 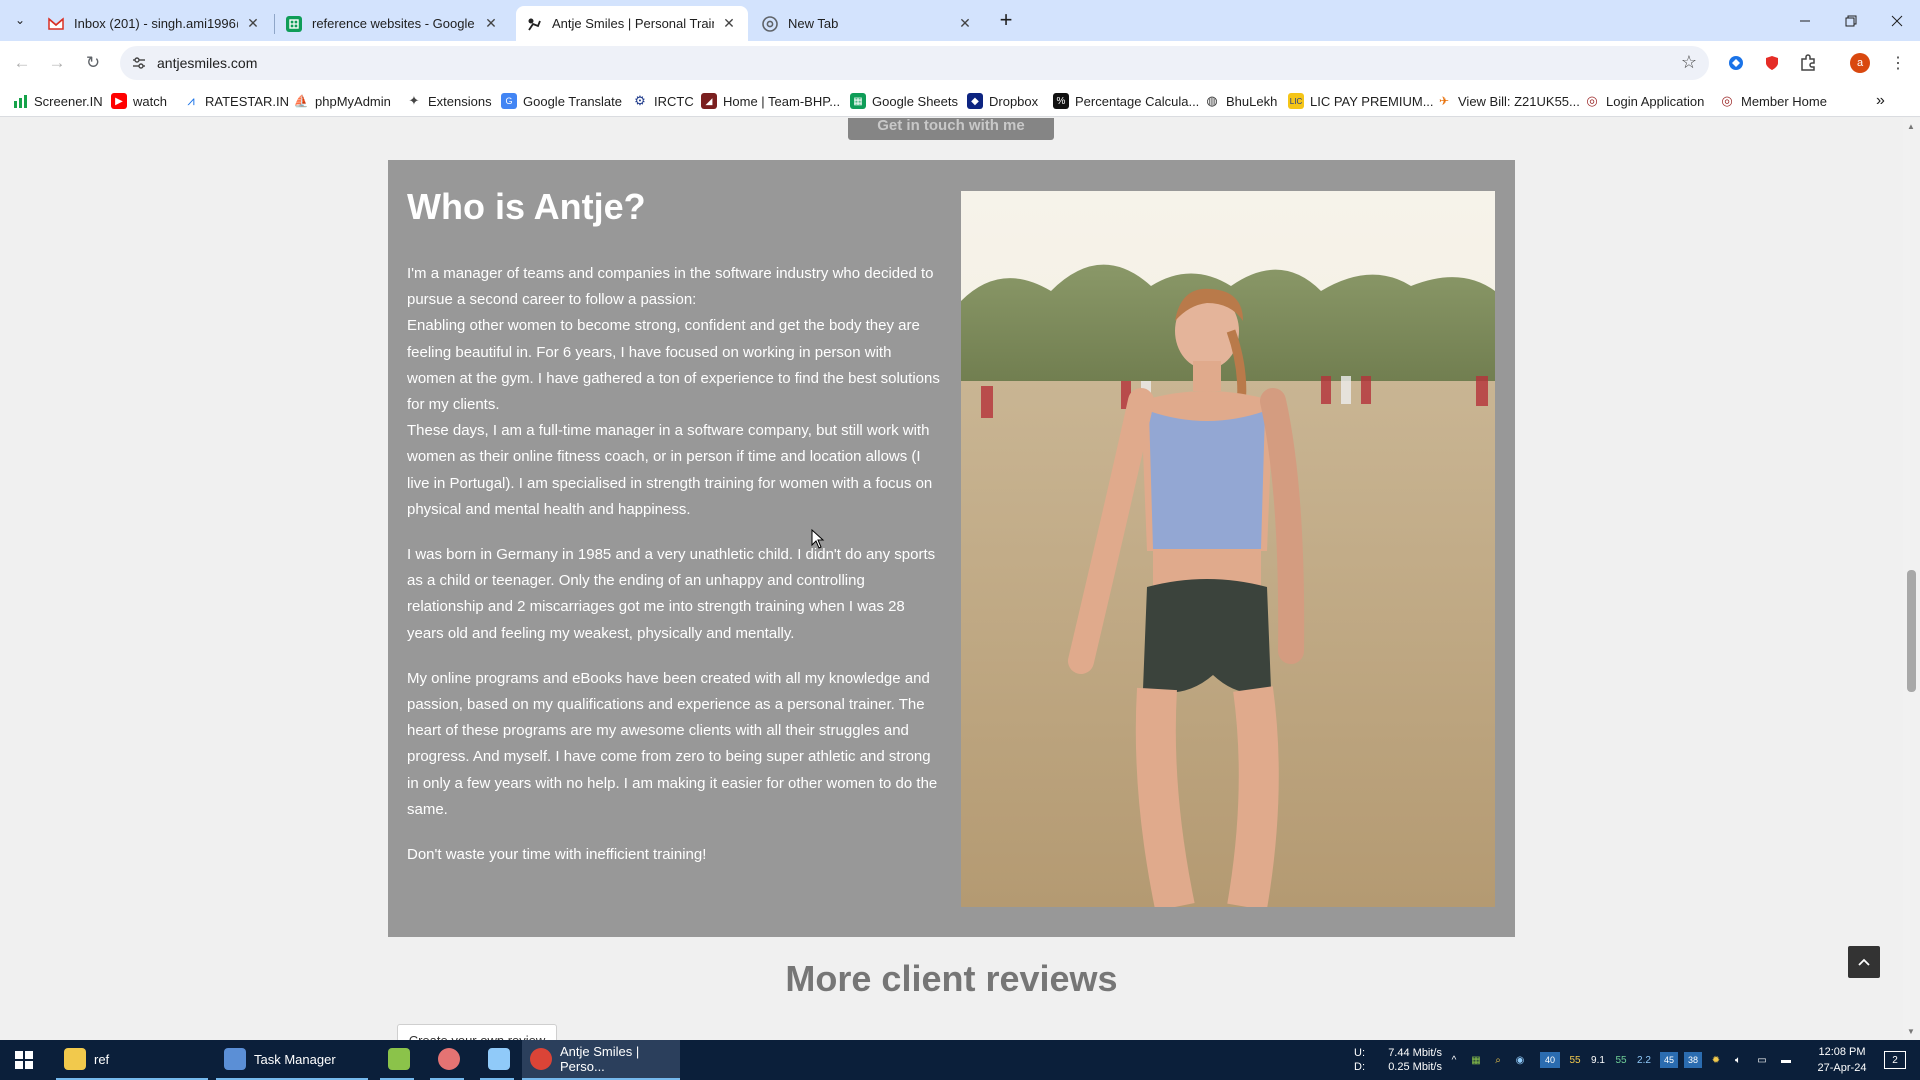 I want to click on battery-icon: ▭, so click(x=1762, y=1060).